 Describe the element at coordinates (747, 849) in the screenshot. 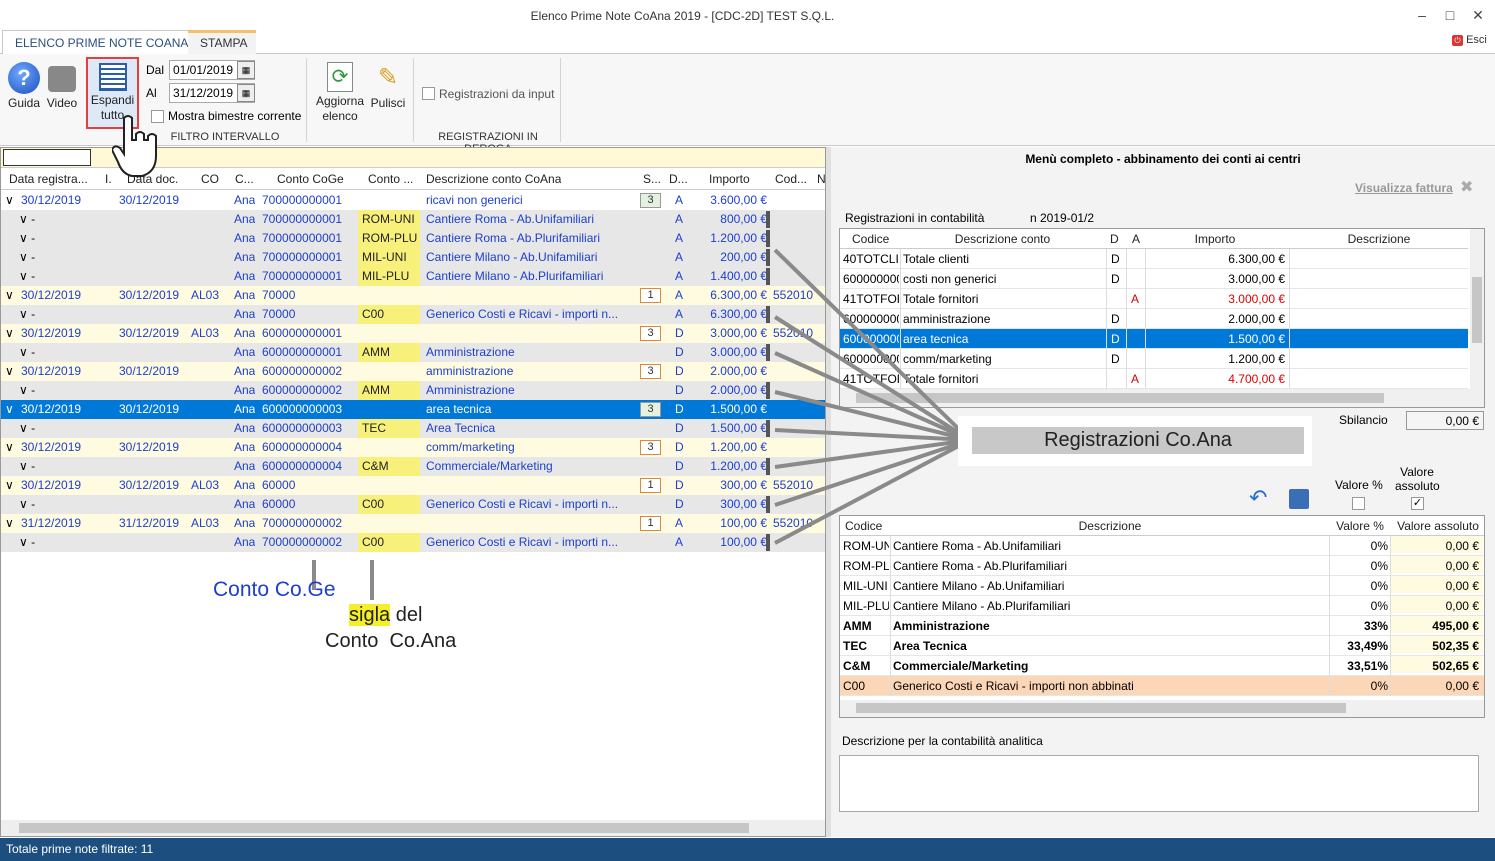

I see `status-bar: Totale prime note filtrate: 11` at that location.